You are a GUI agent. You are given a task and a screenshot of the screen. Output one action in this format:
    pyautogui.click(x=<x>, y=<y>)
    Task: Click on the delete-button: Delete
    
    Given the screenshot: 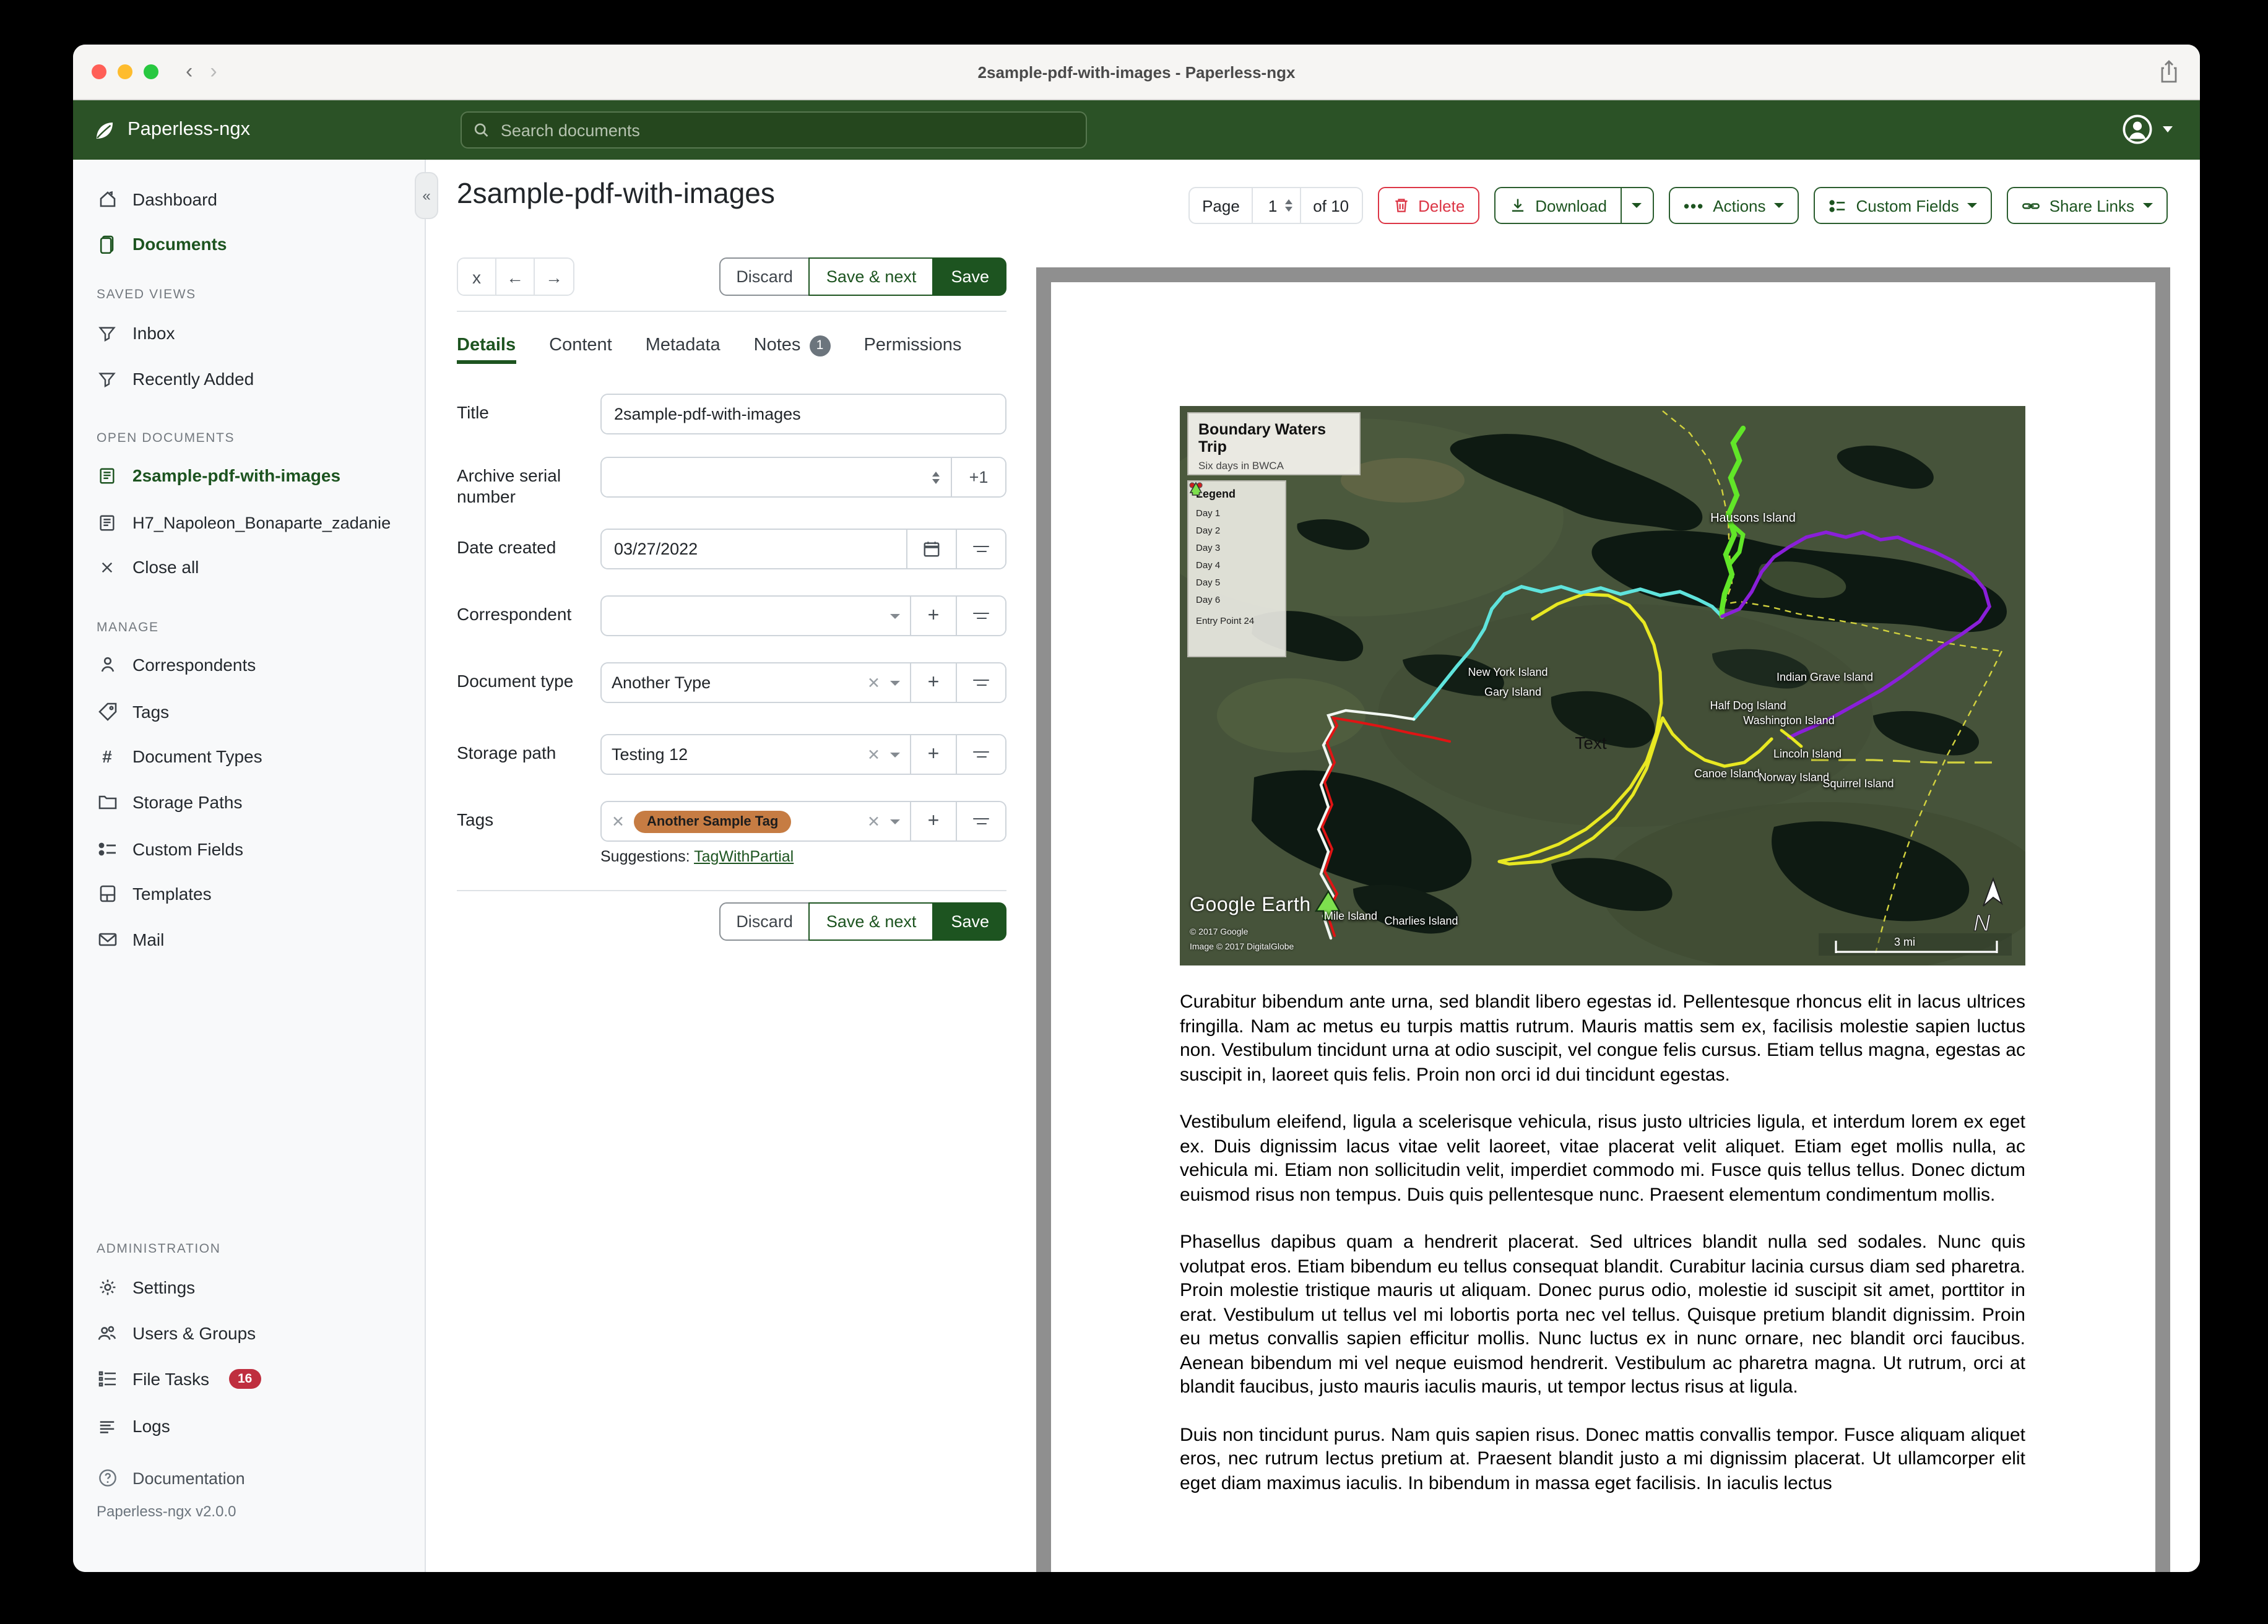 What is the action you would take?
    pyautogui.click(x=1428, y=205)
    